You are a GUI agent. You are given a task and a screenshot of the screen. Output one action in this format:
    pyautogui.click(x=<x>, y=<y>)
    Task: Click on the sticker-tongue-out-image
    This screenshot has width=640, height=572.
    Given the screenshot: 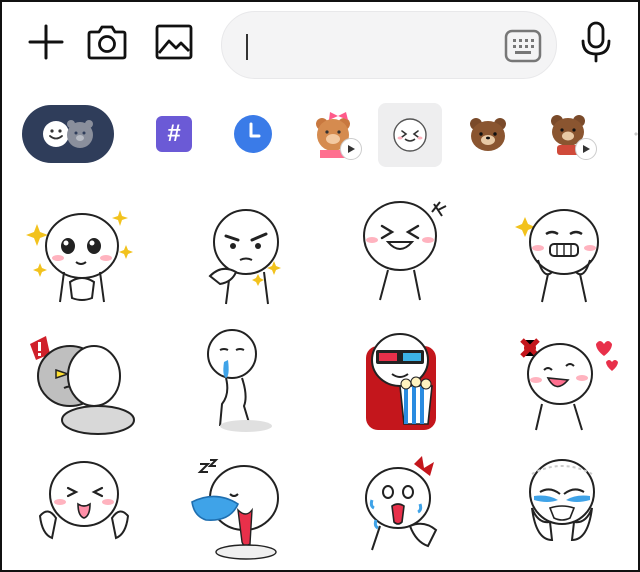 What is the action you would take?
    pyautogui.click(x=84, y=500)
    